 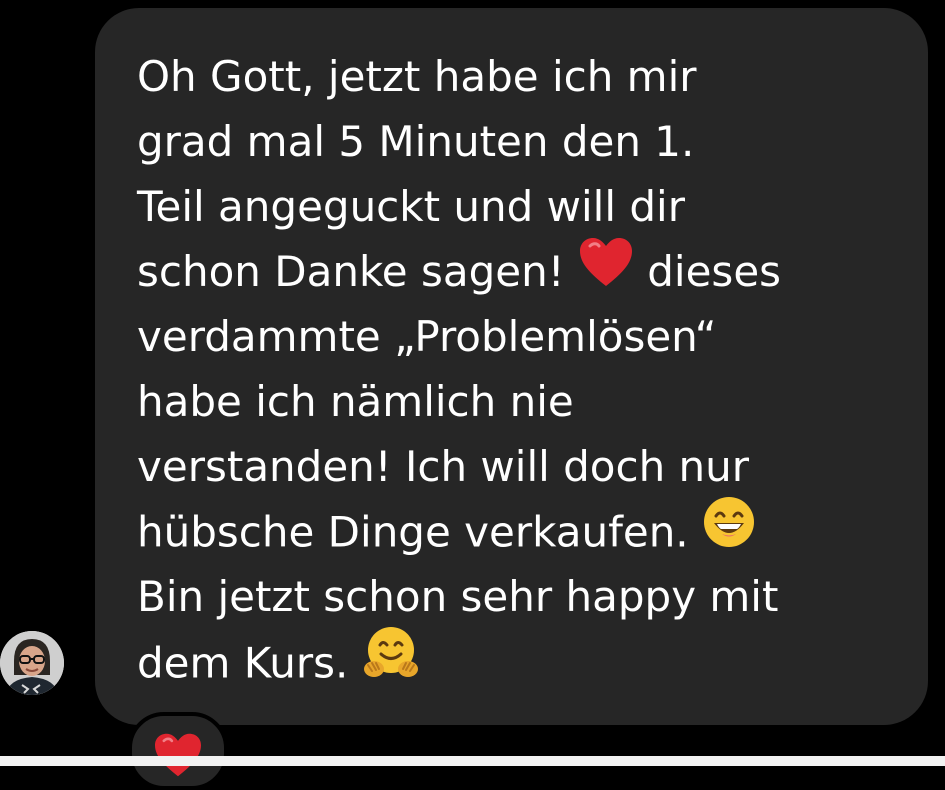 I want to click on message-line: schon Danke sagen! dieses, so click(x=532, y=271).